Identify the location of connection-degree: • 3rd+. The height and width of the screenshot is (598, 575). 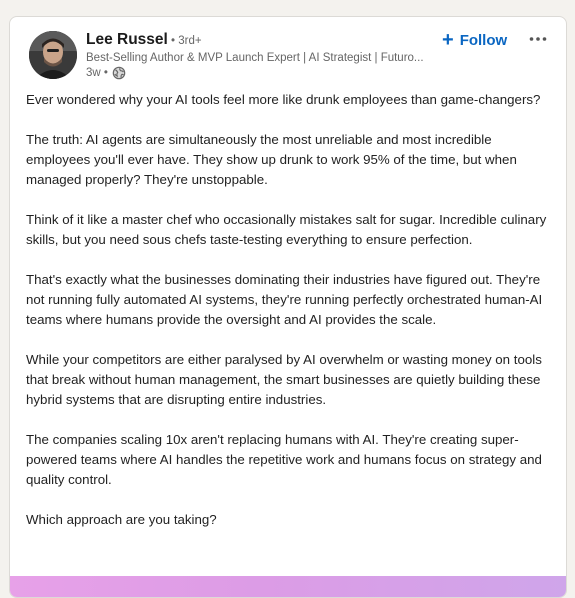
(184, 41).